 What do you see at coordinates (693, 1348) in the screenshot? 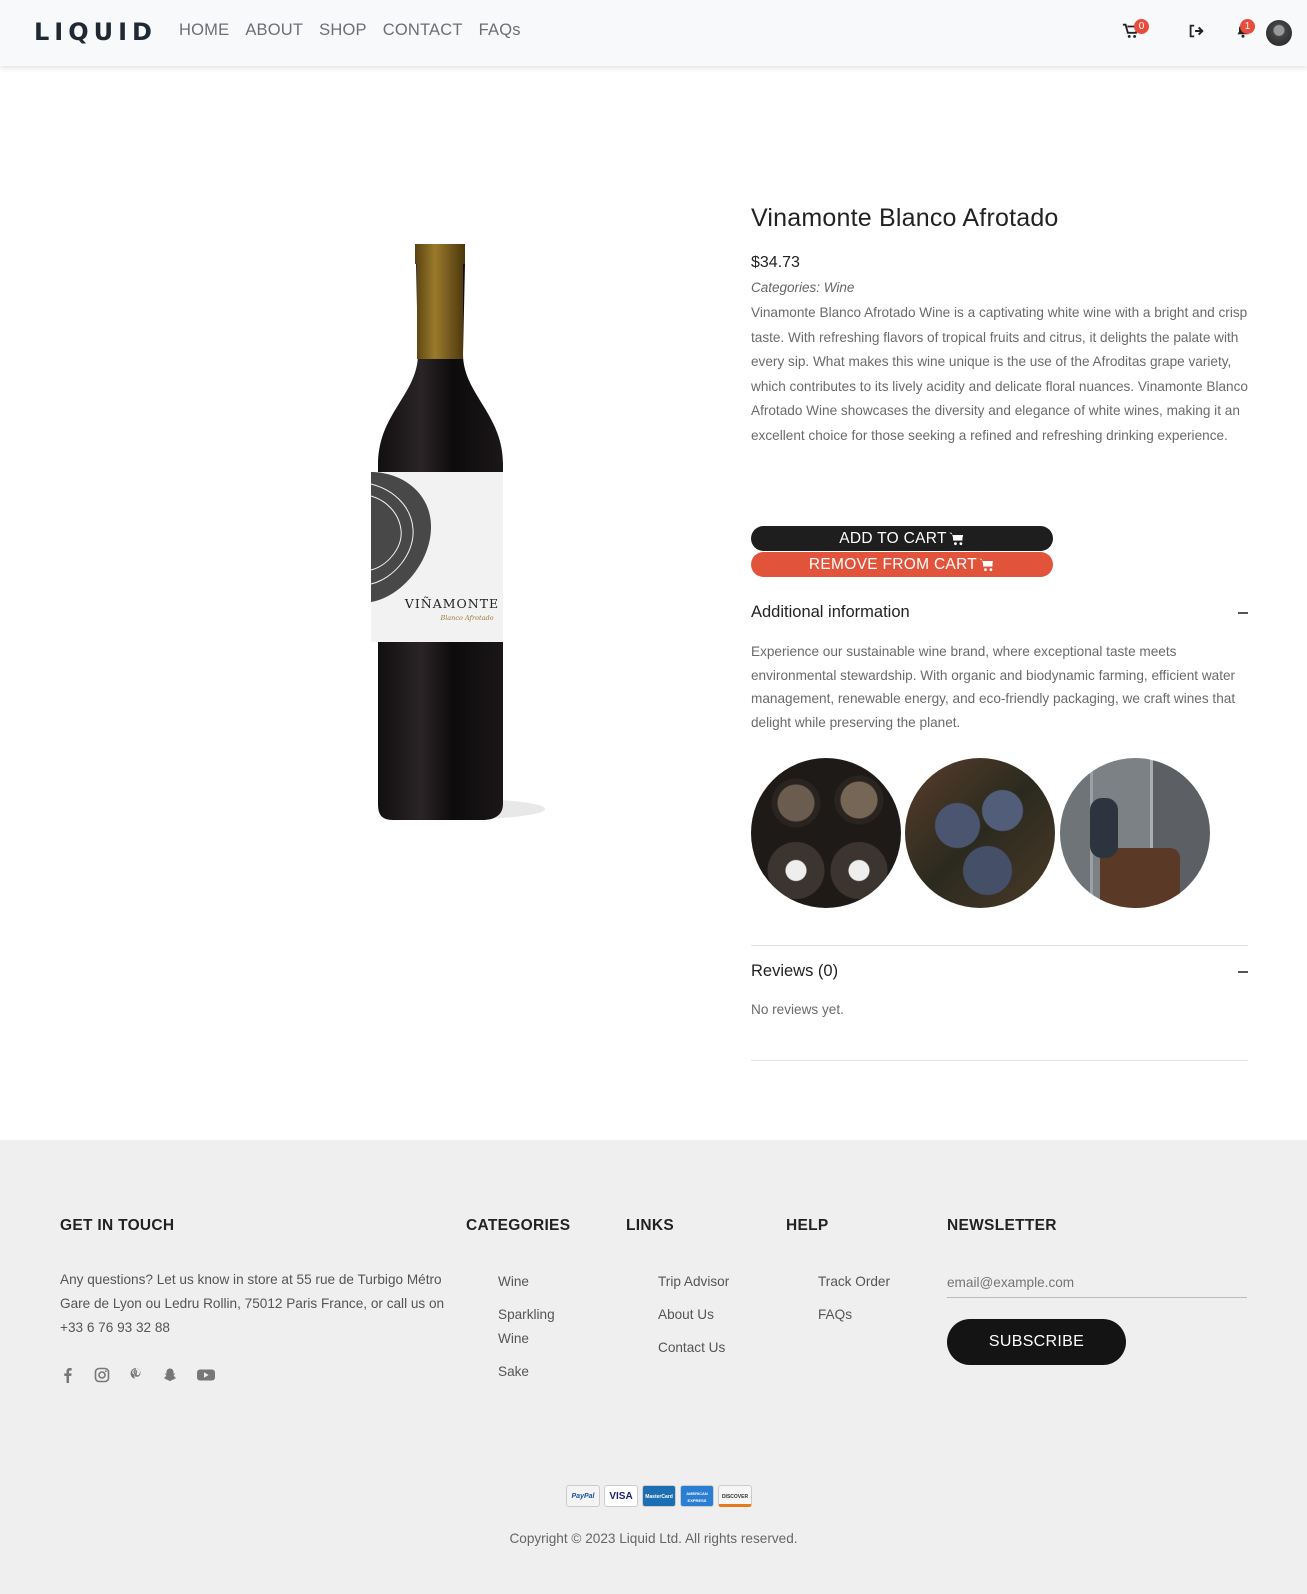
I see `footer-link-contact-us: Contact Us` at bounding box center [693, 1348].